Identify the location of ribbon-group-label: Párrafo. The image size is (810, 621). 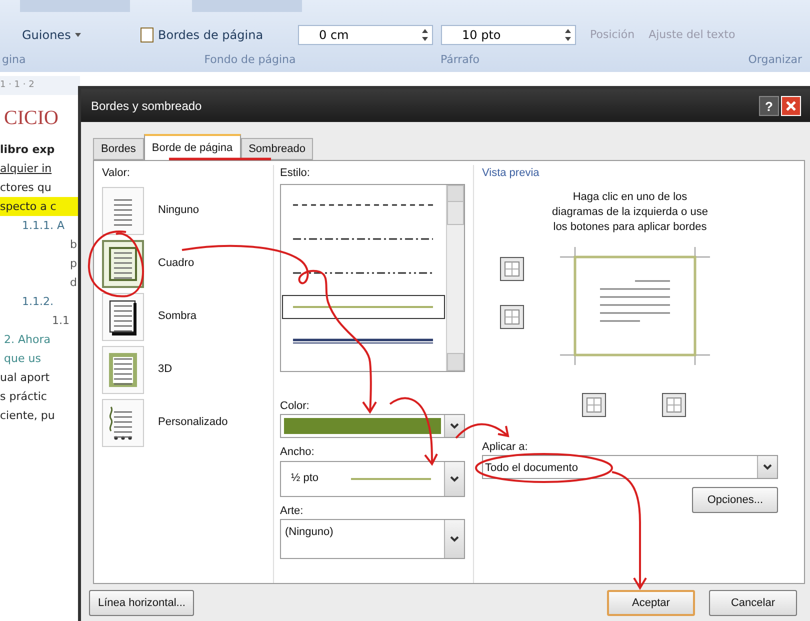
(460, 60).